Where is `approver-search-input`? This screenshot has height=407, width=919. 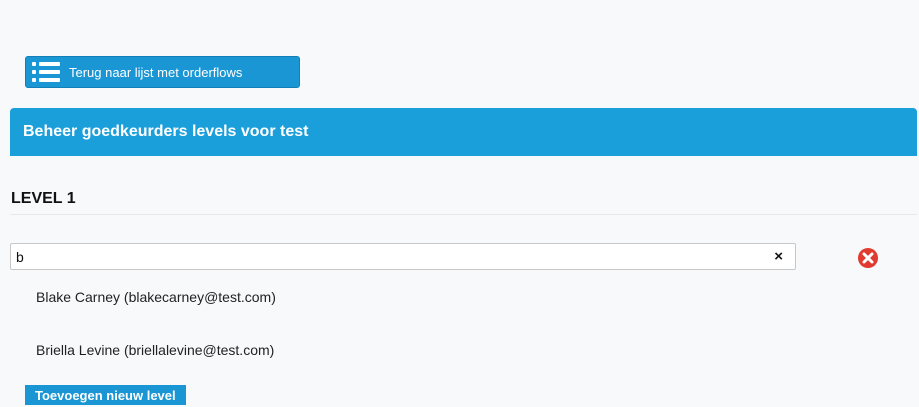
approver-search-input is located at coordinates (403, 256).